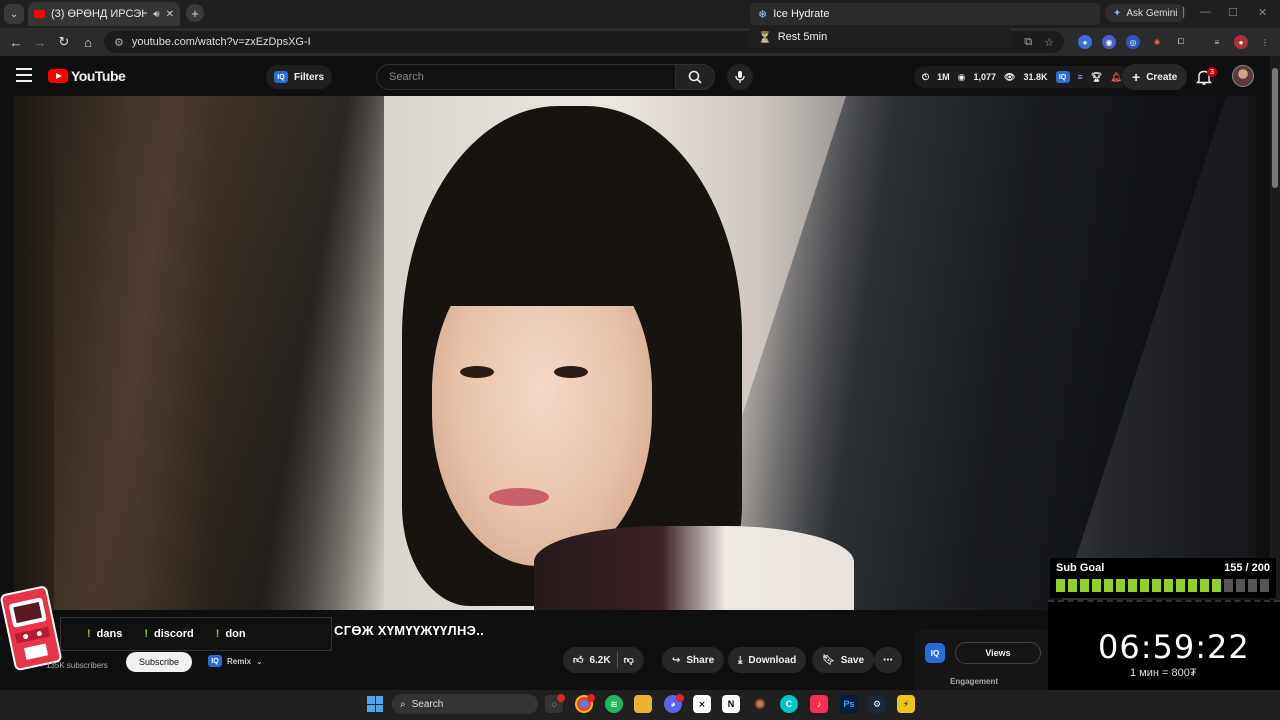  Describe the element at coordinates (702, 704) in the screenshot. I see `capcut-icon: ⨯` at that location.